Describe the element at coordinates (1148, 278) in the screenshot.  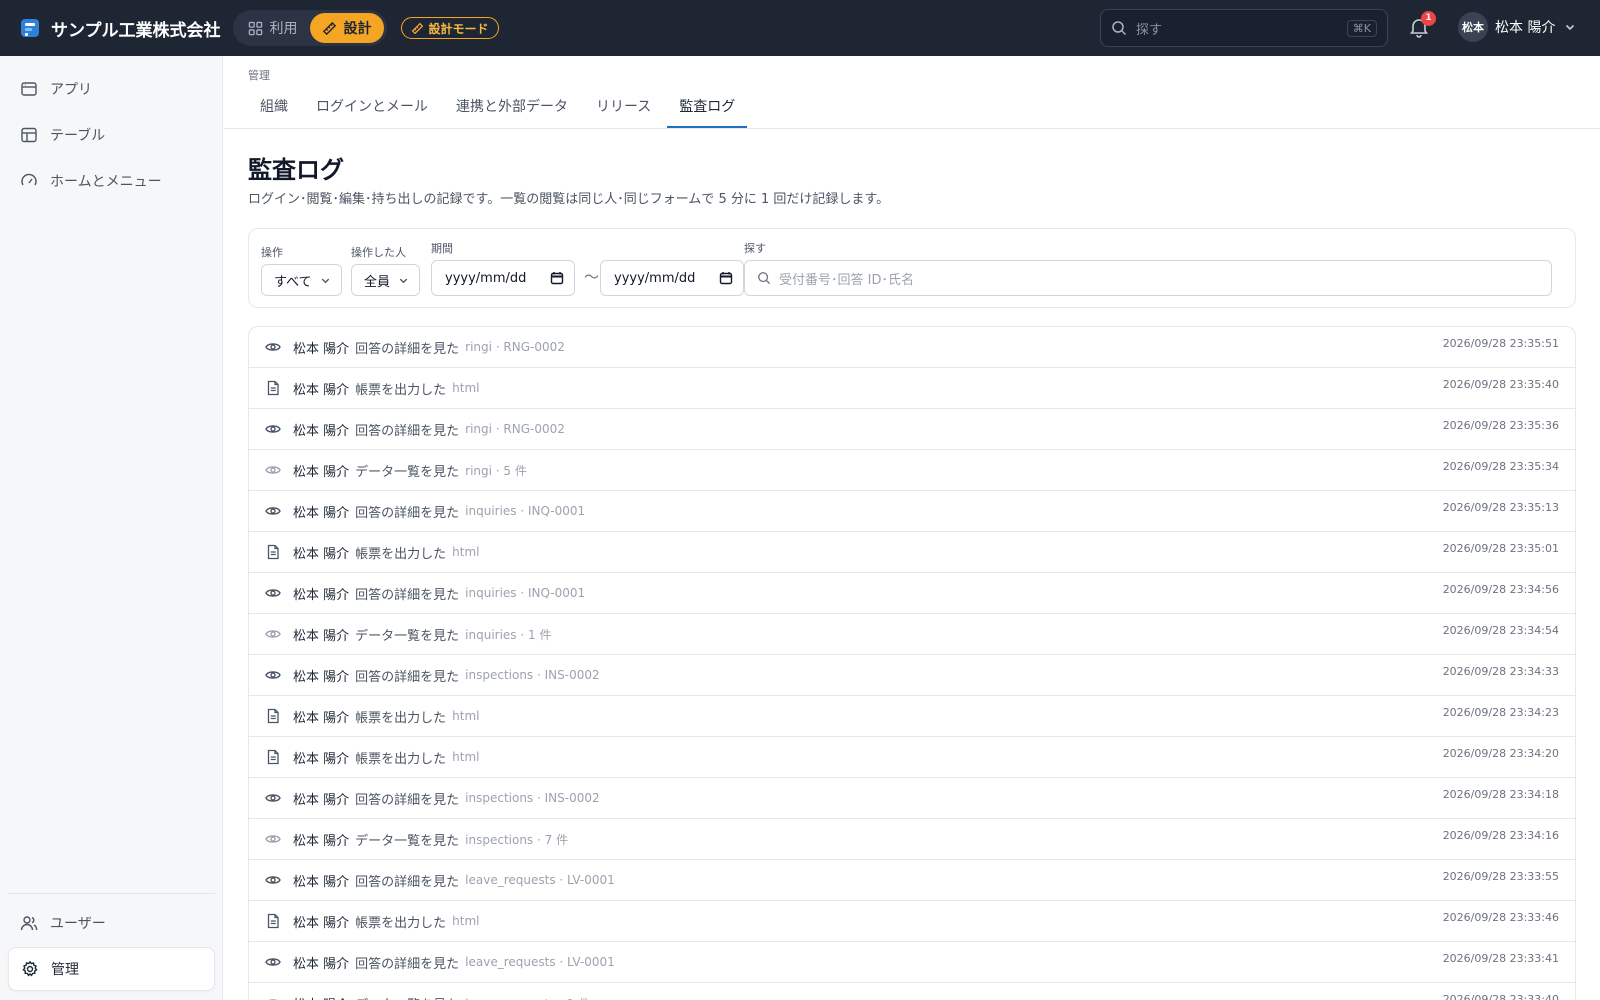
I see `log-search-input: 受付番号･回答 ID･氏名` at that location.